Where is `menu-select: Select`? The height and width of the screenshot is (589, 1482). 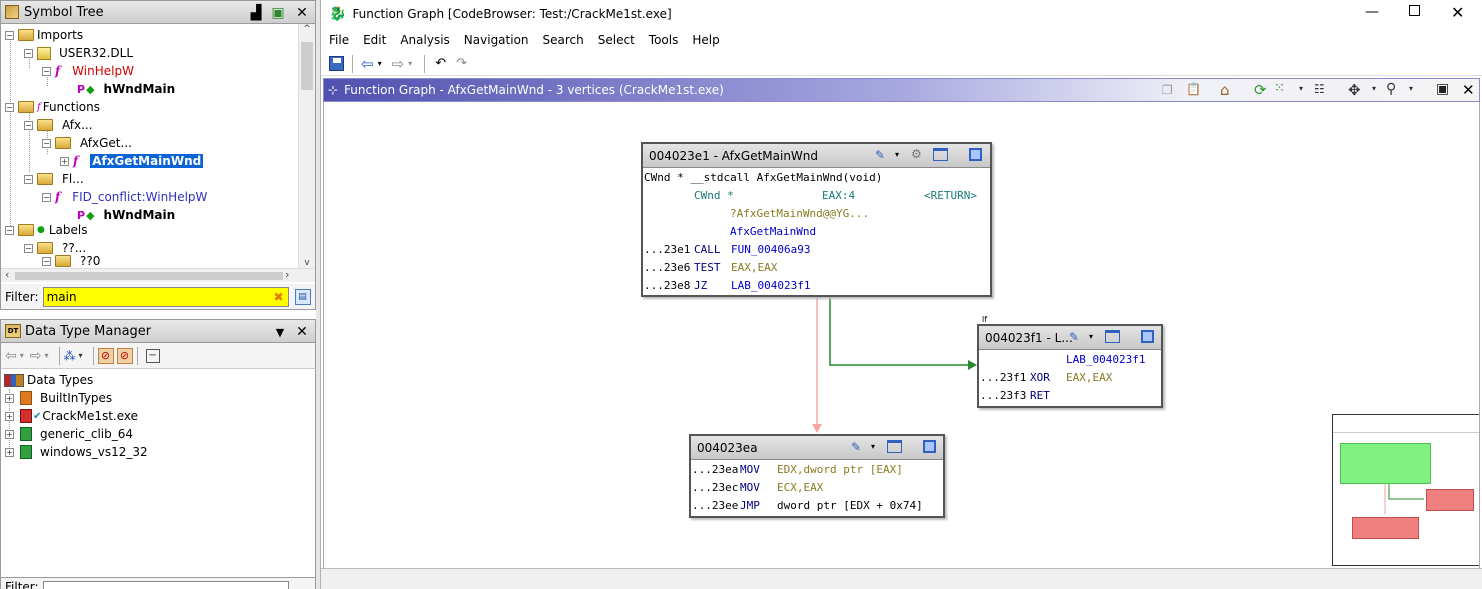
menu-select: Select is located at coordinates (616, 40).